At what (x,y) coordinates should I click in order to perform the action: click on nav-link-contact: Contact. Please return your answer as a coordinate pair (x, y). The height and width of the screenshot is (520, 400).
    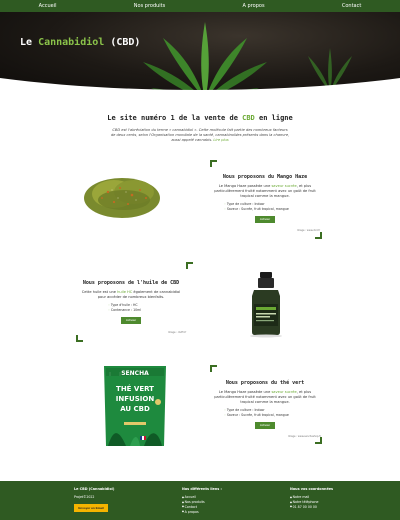
    Looking at the image, I should click on (351, 6).